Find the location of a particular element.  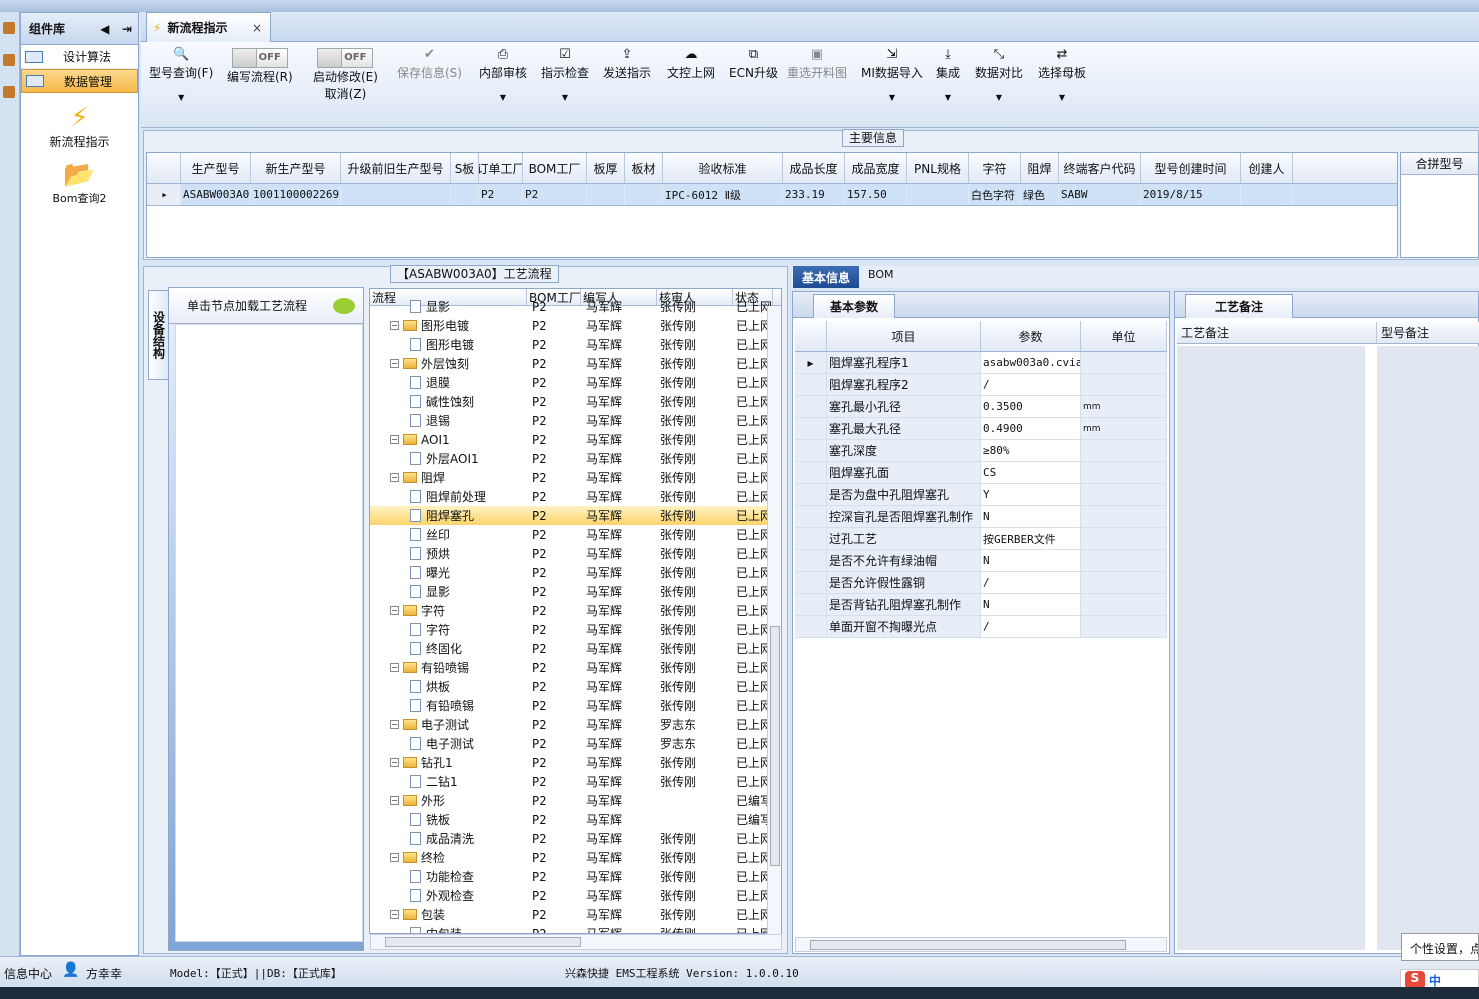

param-row: 是否不允许有绿油帽 N is located at coordinates (981, 561).